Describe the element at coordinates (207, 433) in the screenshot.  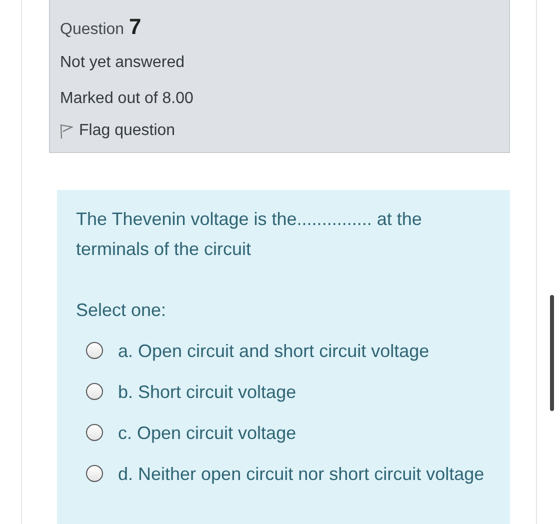
I see `answer-option: c. Open circuit voltage` at that location.